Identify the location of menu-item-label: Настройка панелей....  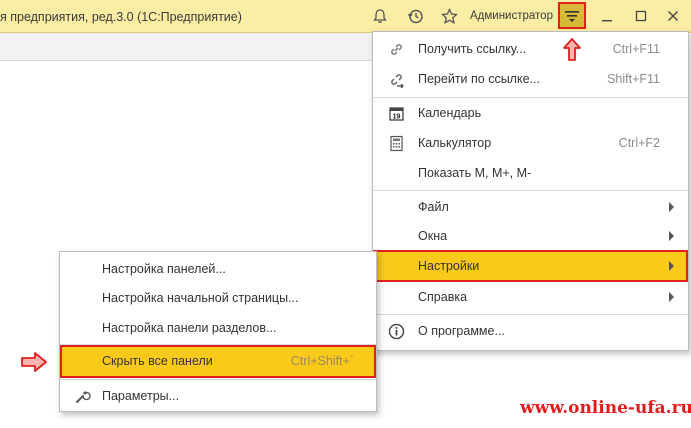
(164, 269).